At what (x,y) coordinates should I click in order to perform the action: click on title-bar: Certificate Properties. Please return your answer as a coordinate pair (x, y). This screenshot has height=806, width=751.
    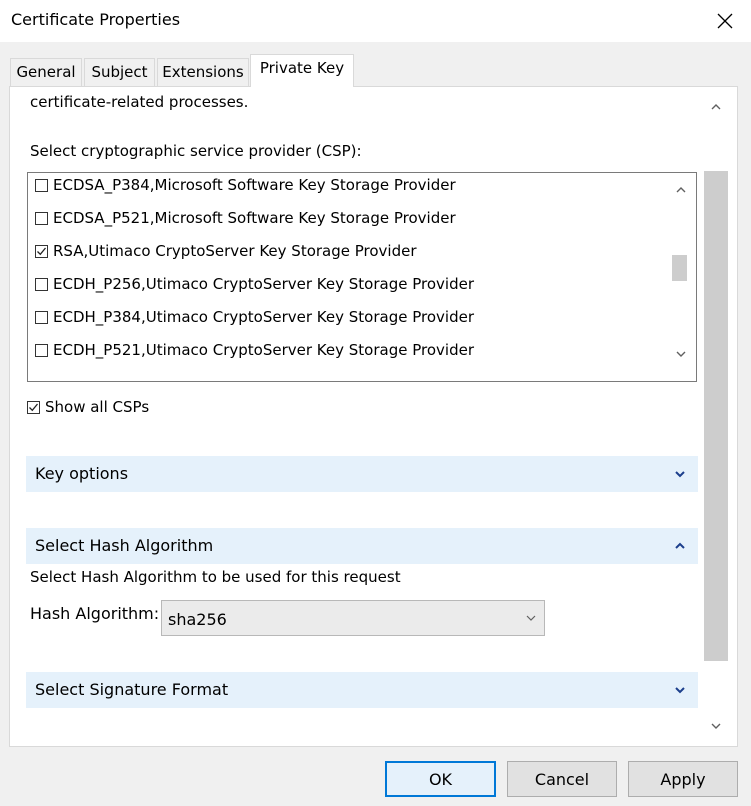
    Looking at the image, I should click on (375, 21).